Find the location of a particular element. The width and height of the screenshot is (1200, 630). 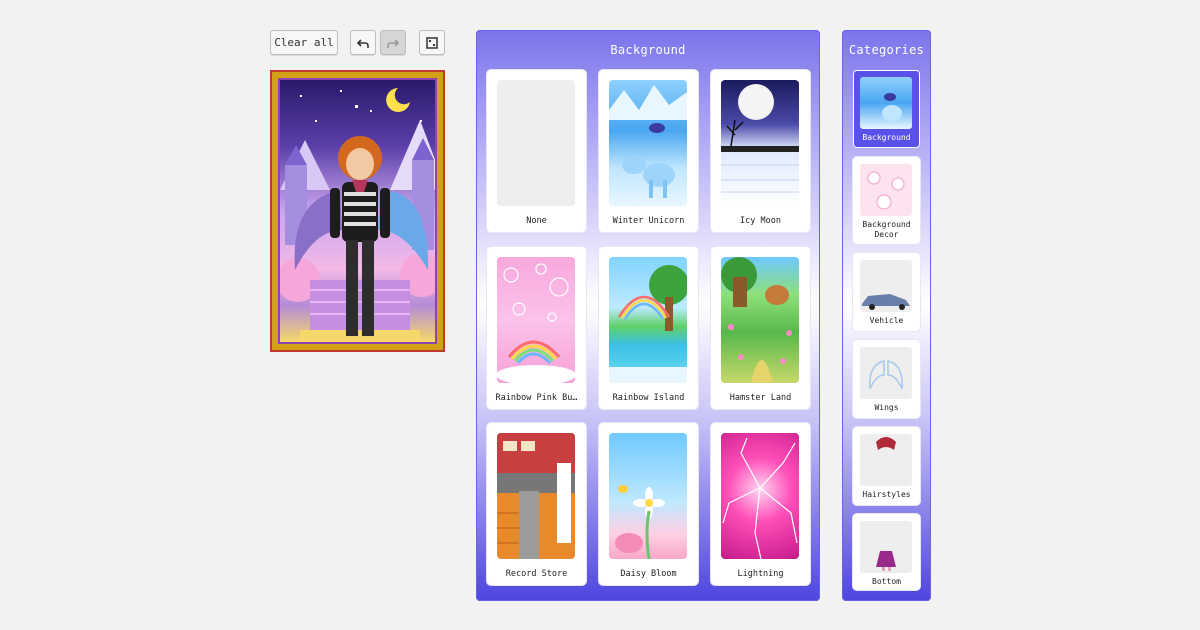

background-item-hamster-land: Hamster Land is located at coordinates (760, 328).